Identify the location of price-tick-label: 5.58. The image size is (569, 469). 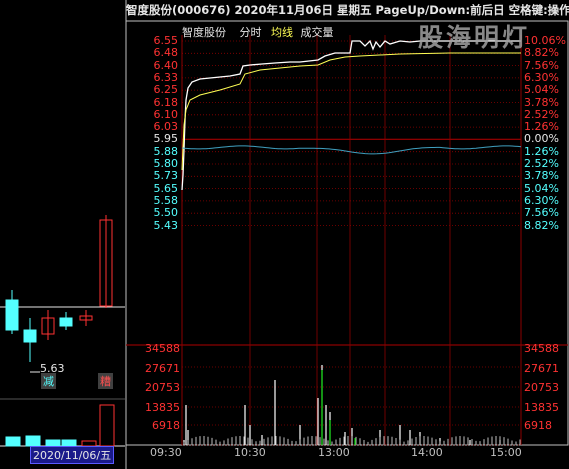
(166, 200).